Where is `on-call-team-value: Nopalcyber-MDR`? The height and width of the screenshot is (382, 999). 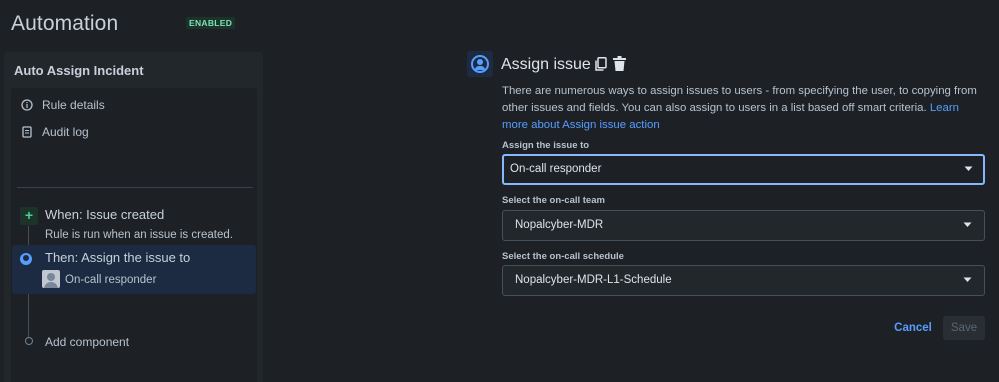 on-call-team-value: Nopalcyber-MDR is located at coordinates (559, 225).